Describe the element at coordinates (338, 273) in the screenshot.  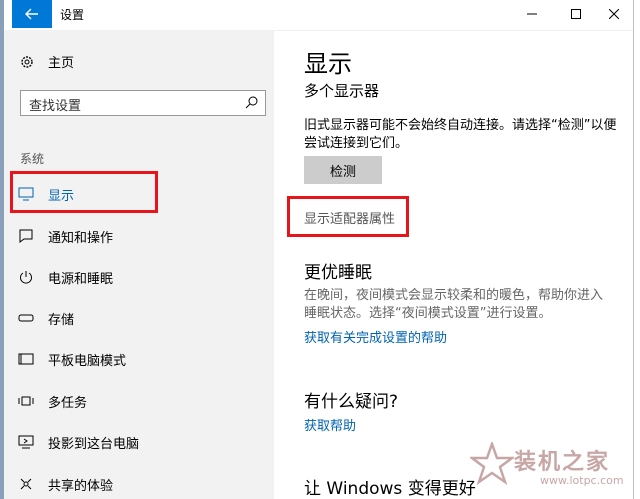
I see `sleep-heading: 更优睡眠` at that location.